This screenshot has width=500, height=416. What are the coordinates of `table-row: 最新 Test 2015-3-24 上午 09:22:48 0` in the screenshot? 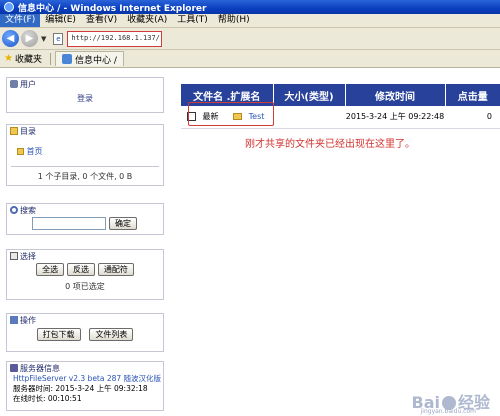 It's located at (340, 117).